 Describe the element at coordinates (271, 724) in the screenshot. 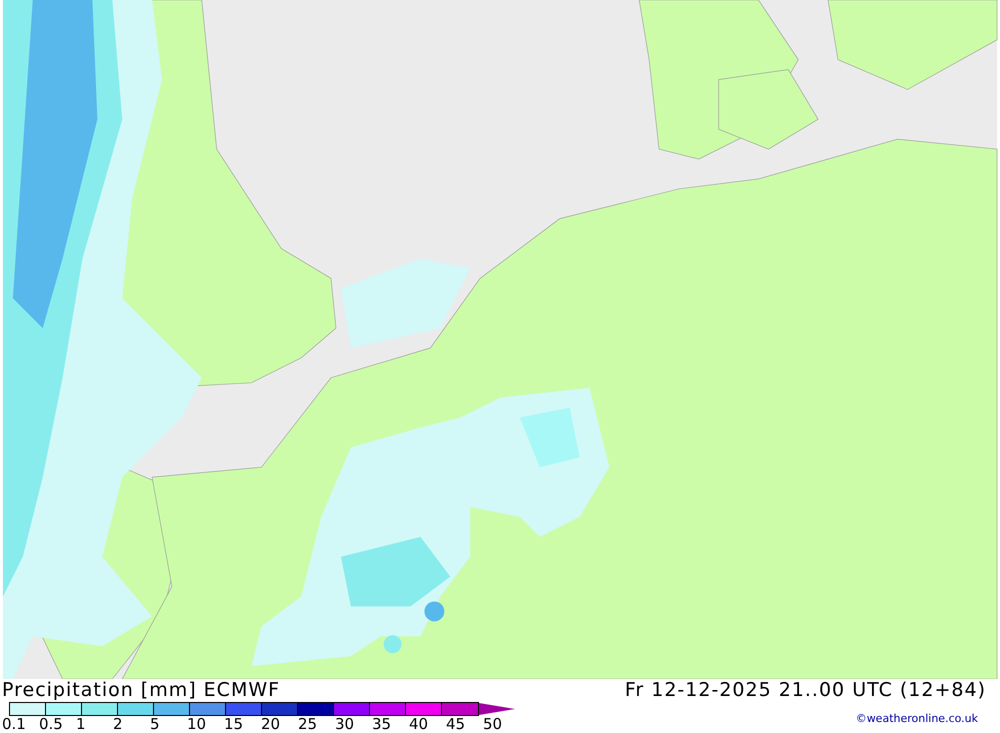

I see `scale-tick-label: 20` at that location.